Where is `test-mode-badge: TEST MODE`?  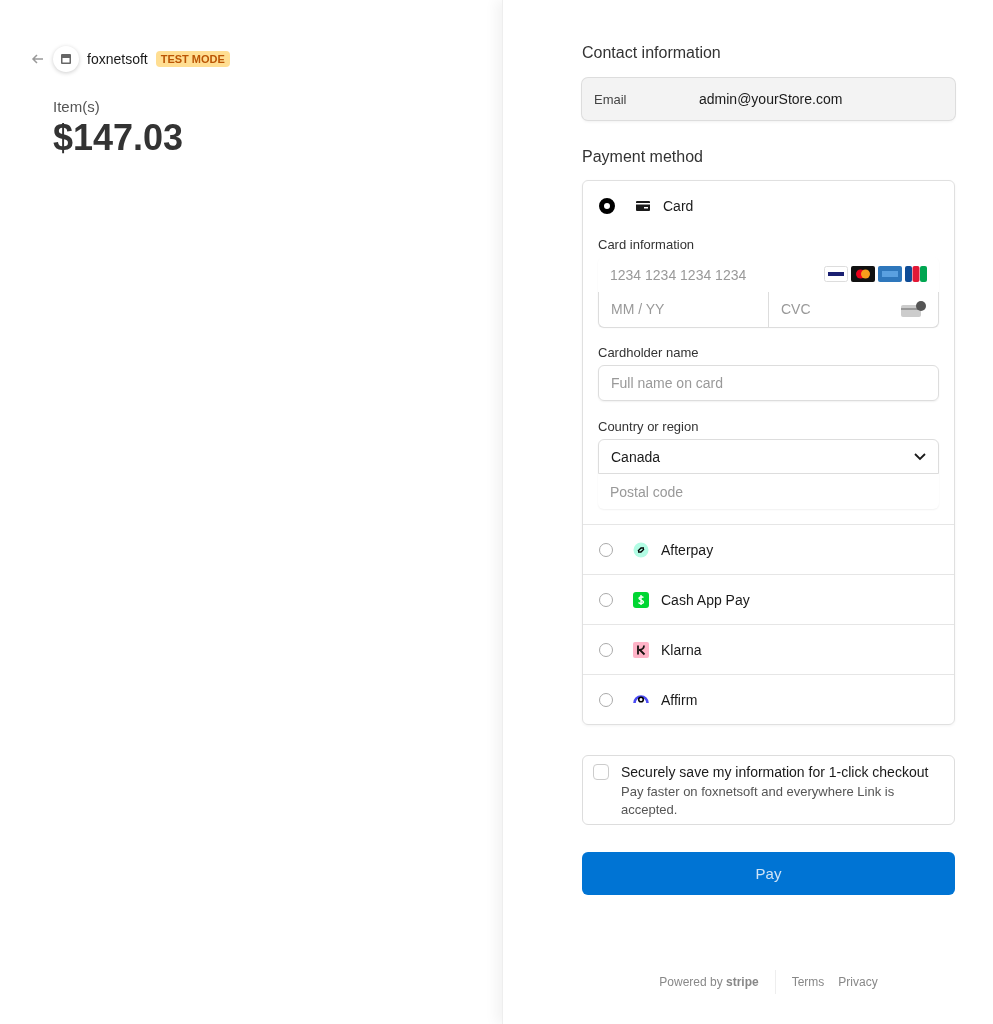
test-mode-badge: TEST MODE is located at coordinates (192, 59).